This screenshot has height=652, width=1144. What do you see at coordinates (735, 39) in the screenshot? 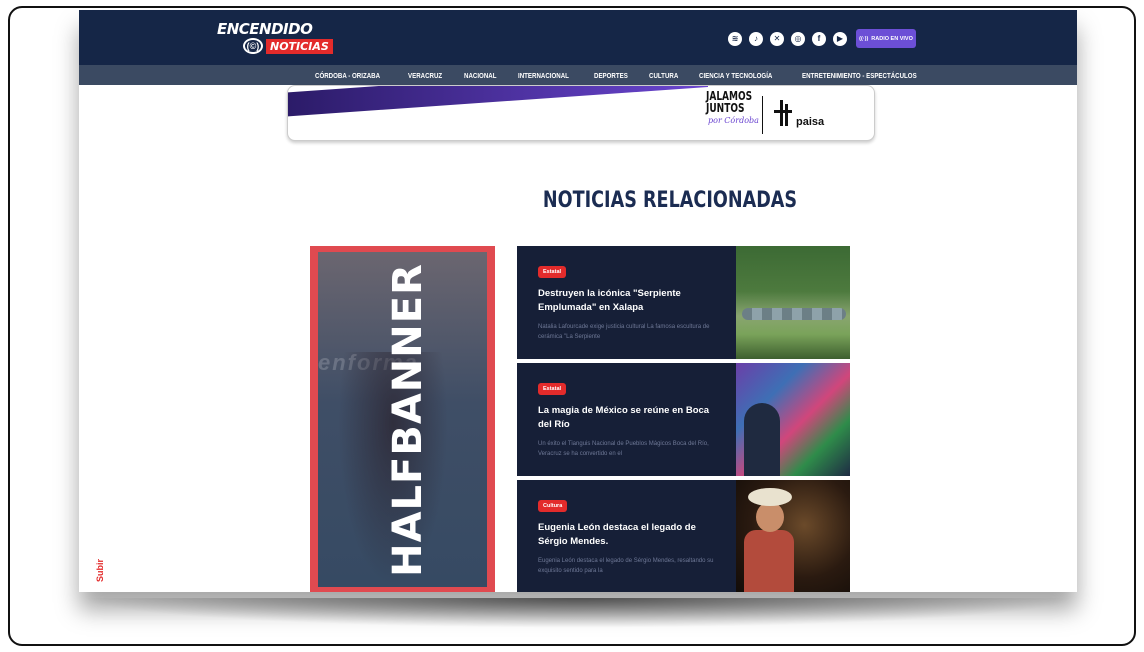
I see `spotify-icon: ≋` at bounding box center [735, 39].